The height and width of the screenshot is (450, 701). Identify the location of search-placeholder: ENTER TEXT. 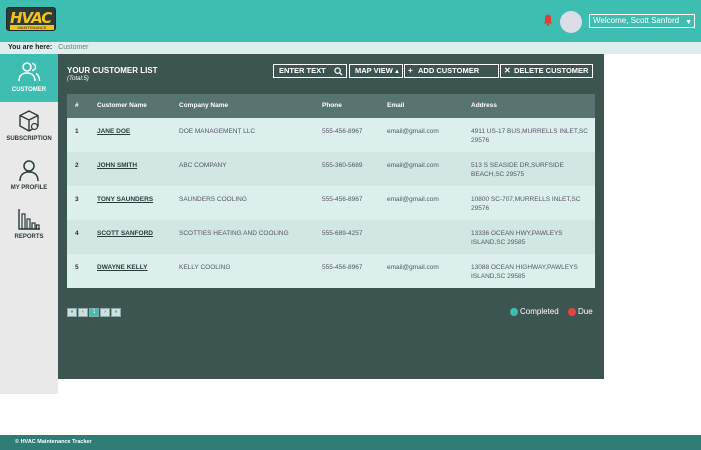
(302, 70).